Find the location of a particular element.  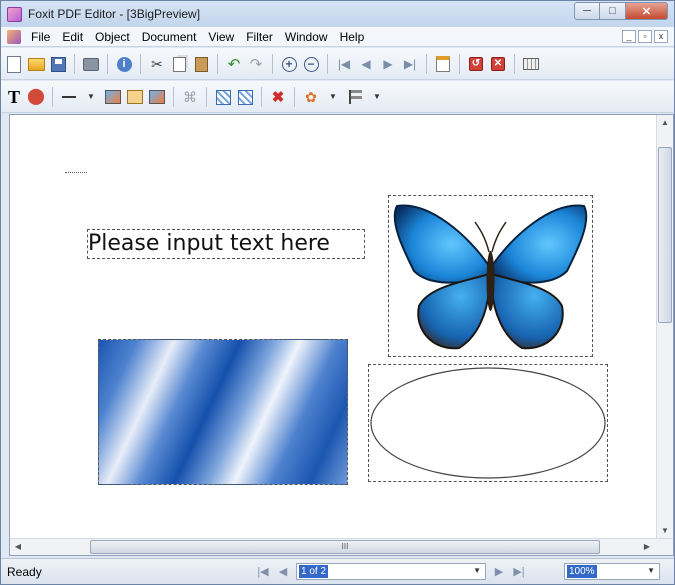

previous-page-icon: ◀ is located at coordinates (366, 64).